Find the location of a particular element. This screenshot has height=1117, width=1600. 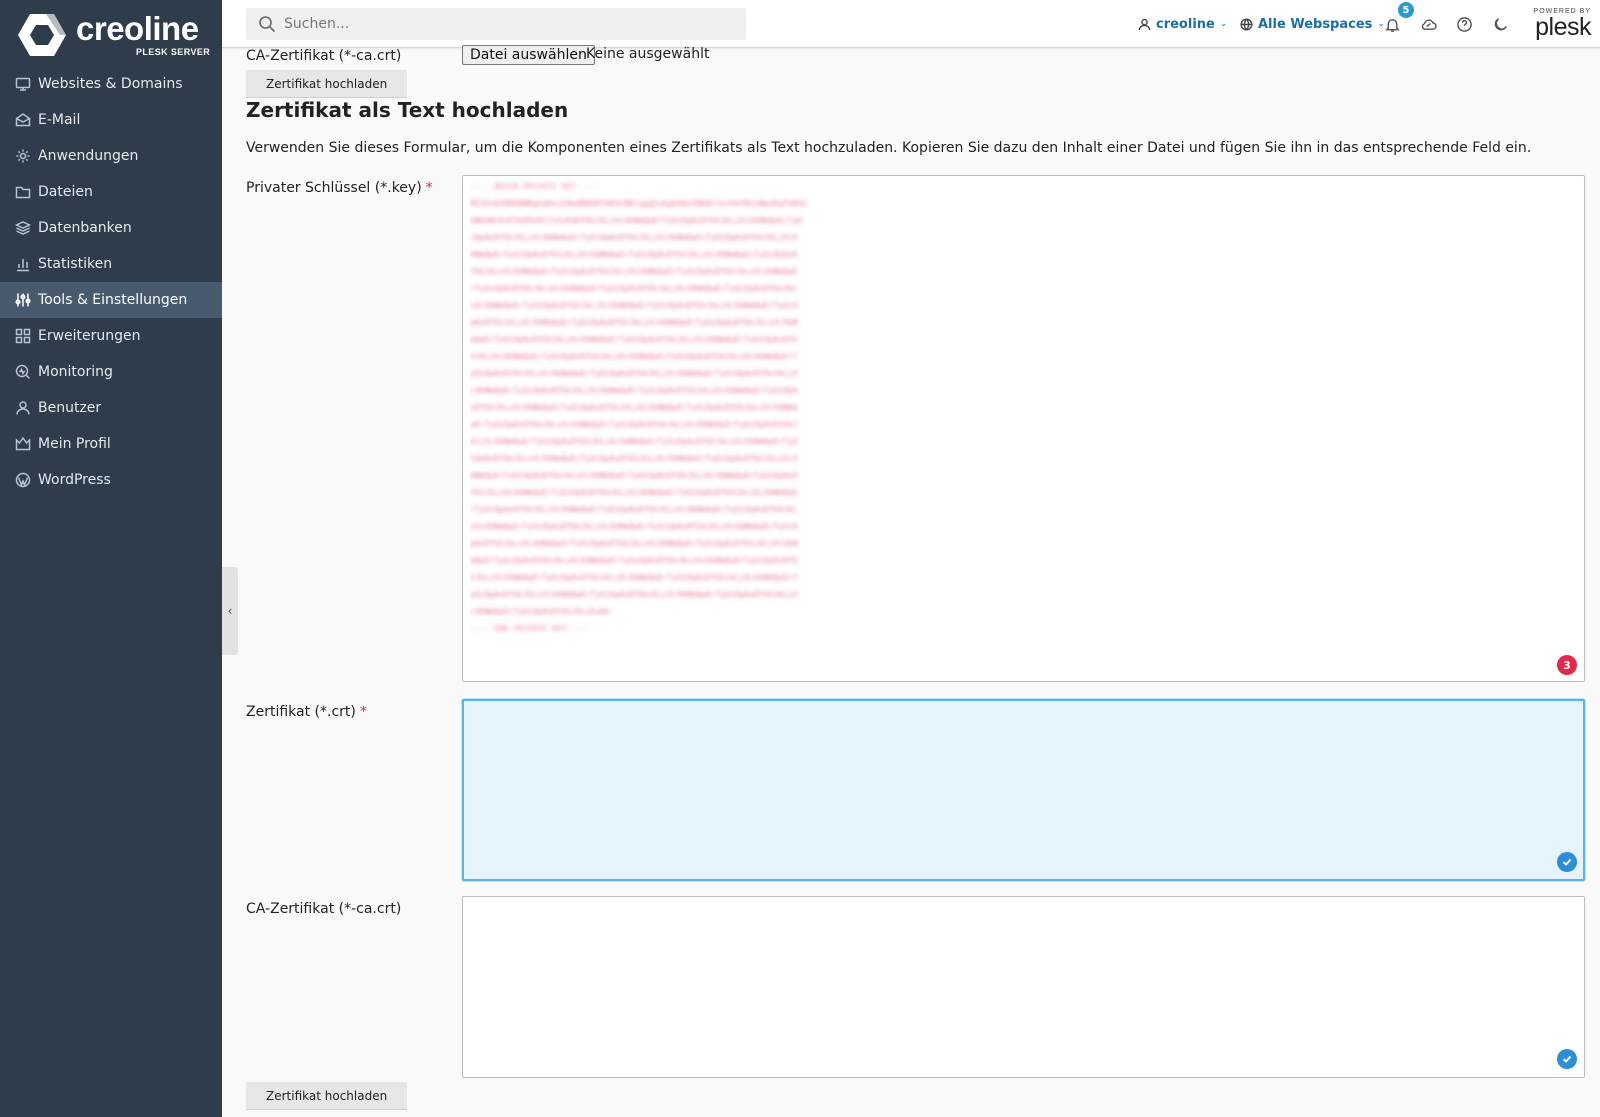

sidebar-item-monitoring: Monitoring is located at coordinates (111, 372).